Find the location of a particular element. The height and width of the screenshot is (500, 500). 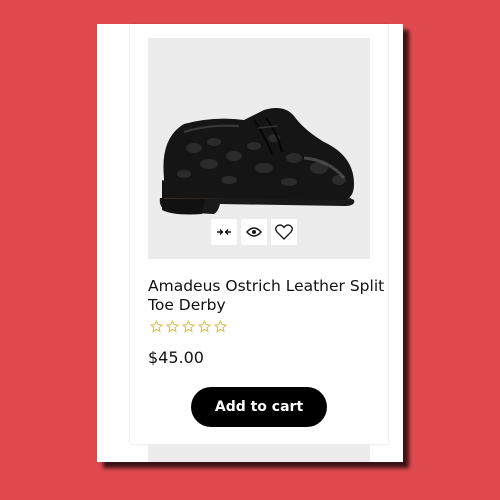

product-title: Amadeus Ostrich Leather Split Toe Derby is located at coordinates (268, 296).